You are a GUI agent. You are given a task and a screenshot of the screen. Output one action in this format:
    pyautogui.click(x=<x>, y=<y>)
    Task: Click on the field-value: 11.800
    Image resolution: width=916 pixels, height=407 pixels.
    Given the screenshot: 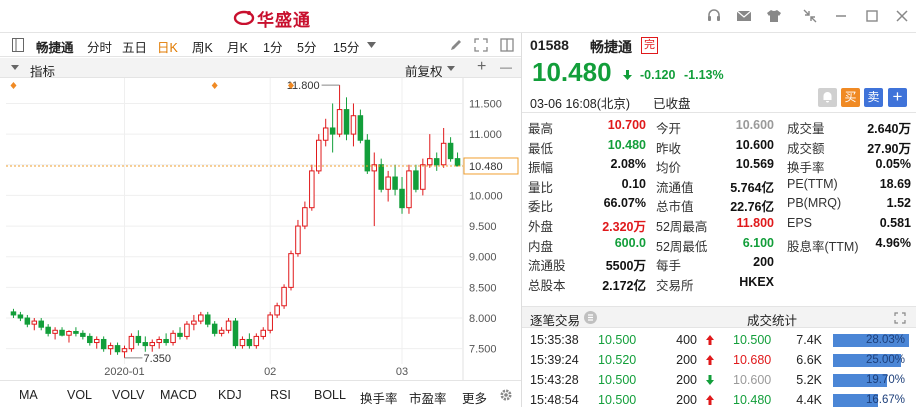 What is the action you would take?
    pyautogui.click(x=755, y=223)
    